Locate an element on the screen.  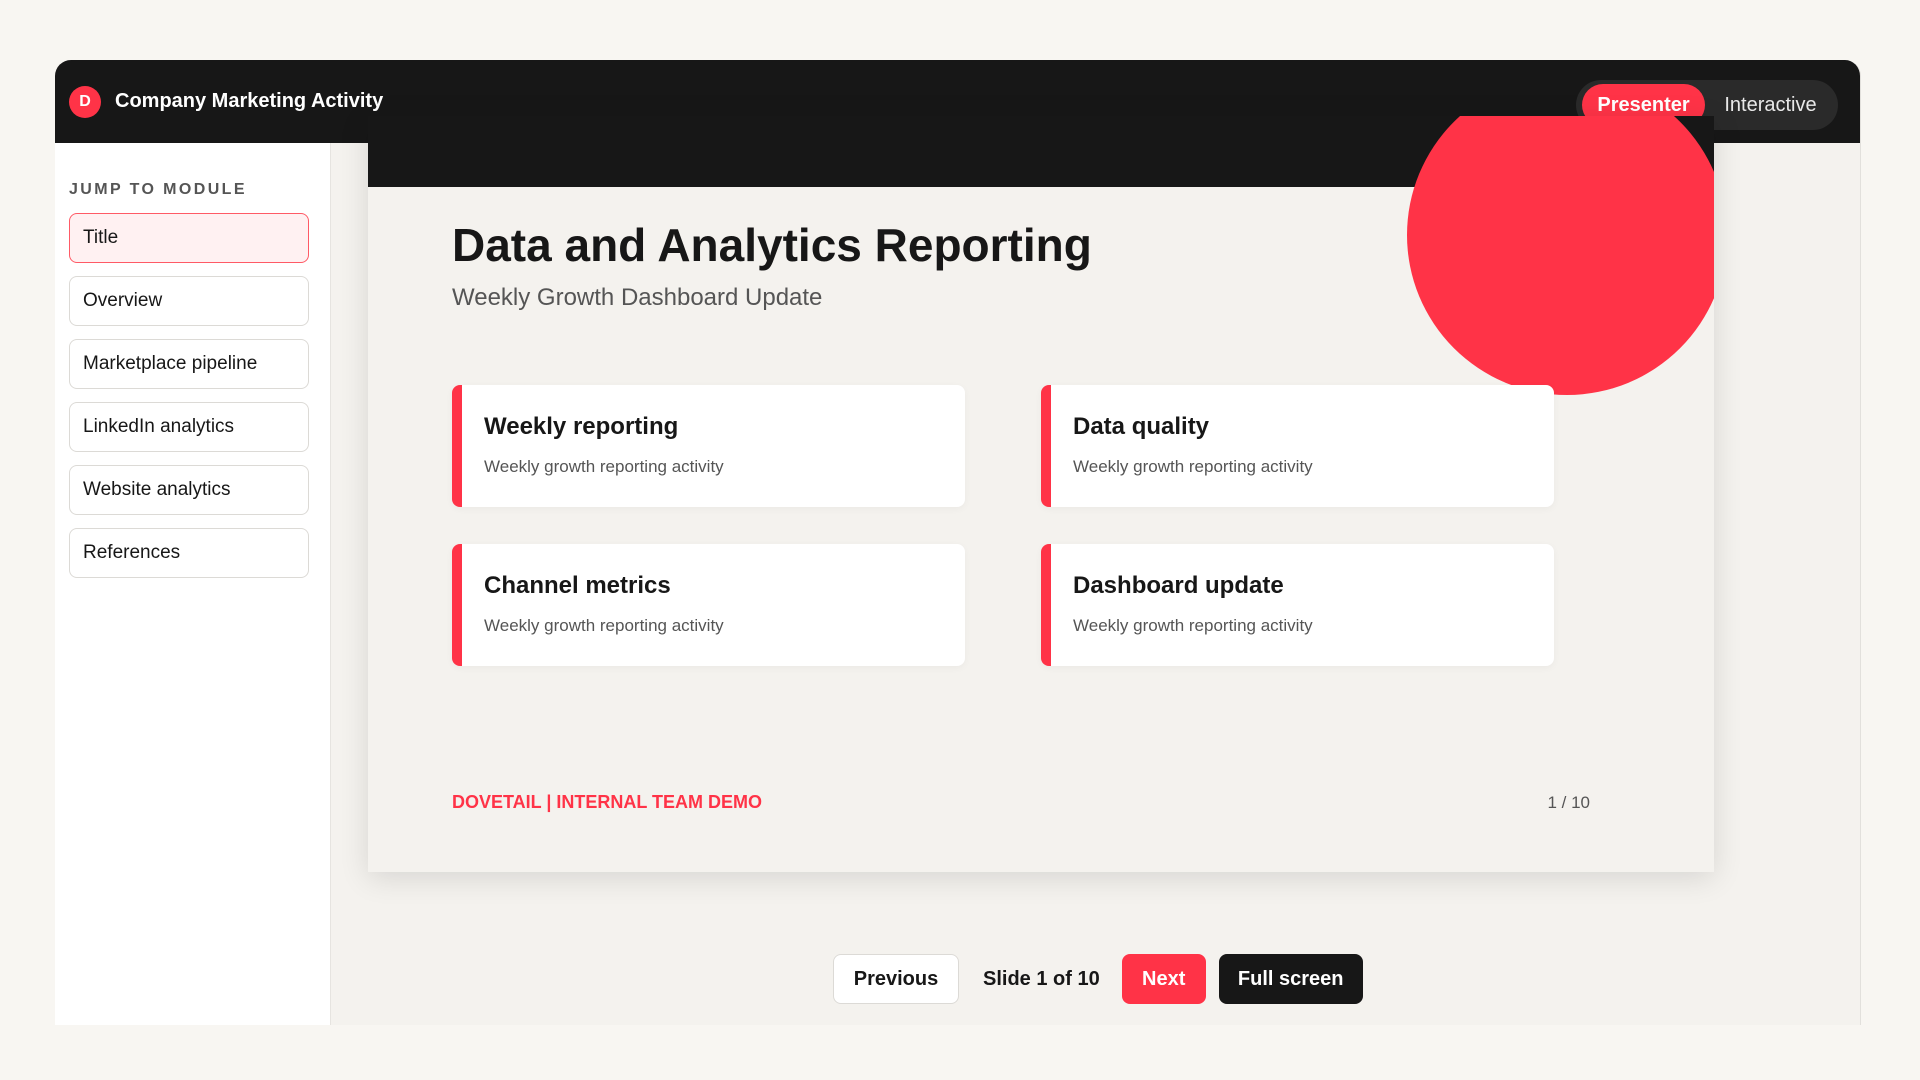
previous-button: Previous is located at coordinates (896, 979).